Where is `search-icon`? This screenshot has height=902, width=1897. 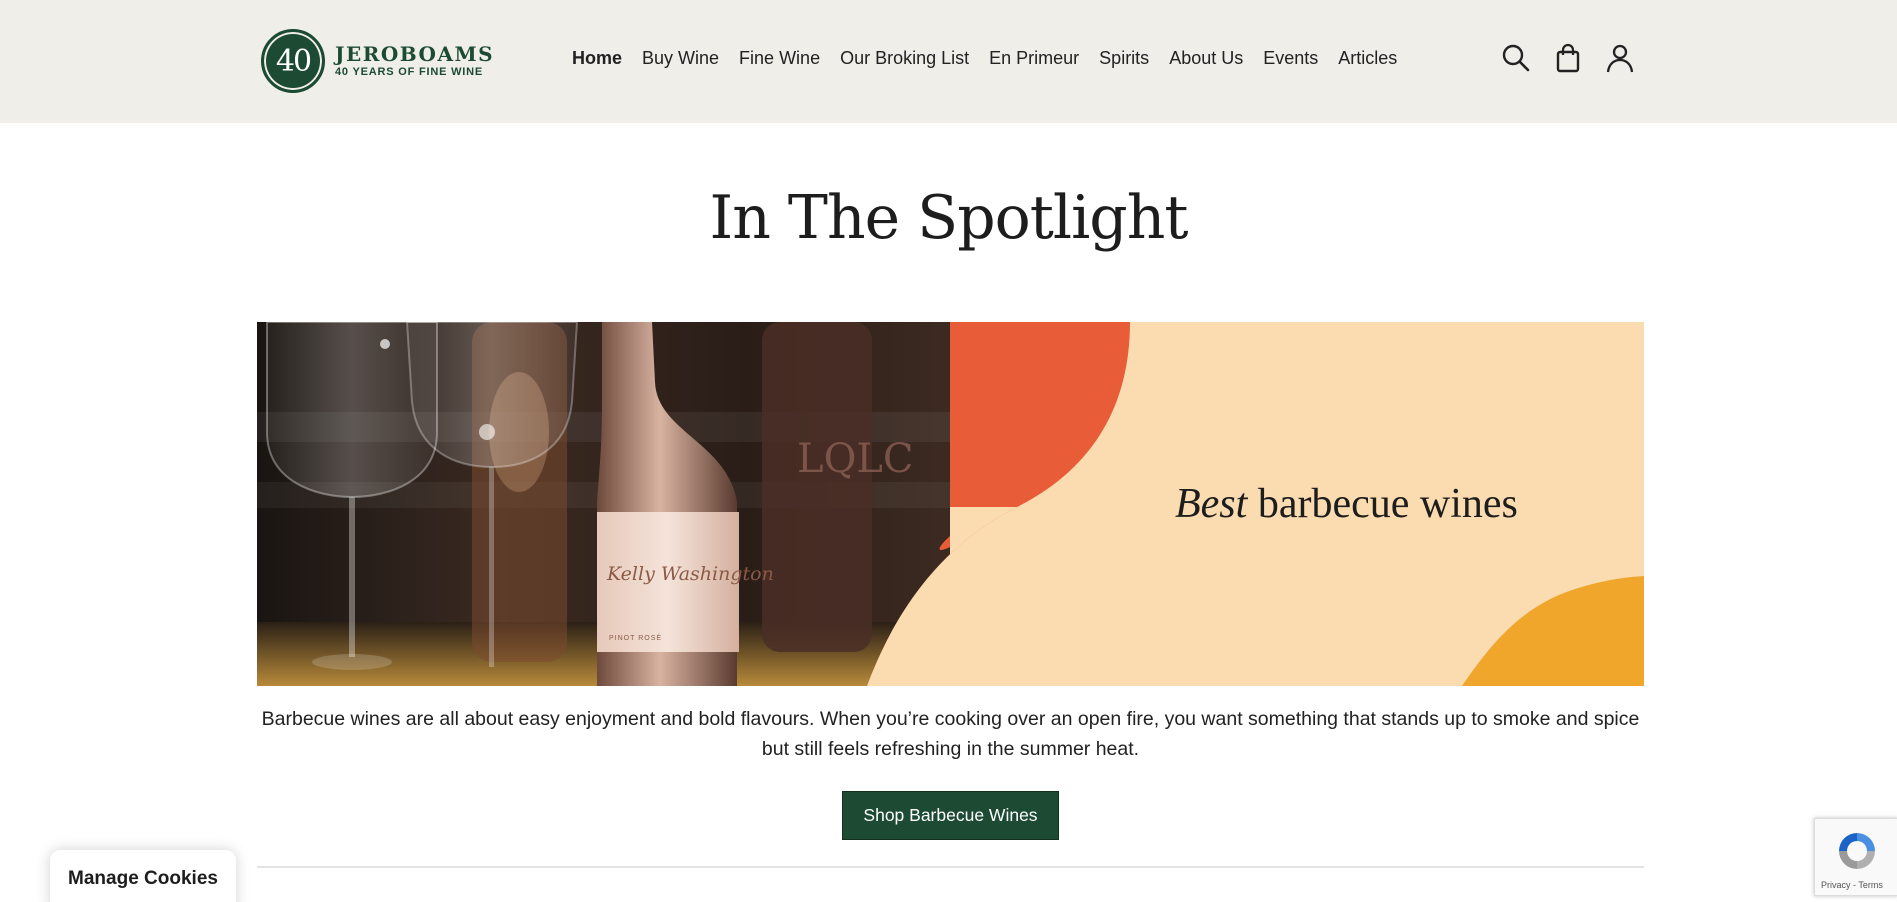 search-icon is located at coordinates (1516, 58).